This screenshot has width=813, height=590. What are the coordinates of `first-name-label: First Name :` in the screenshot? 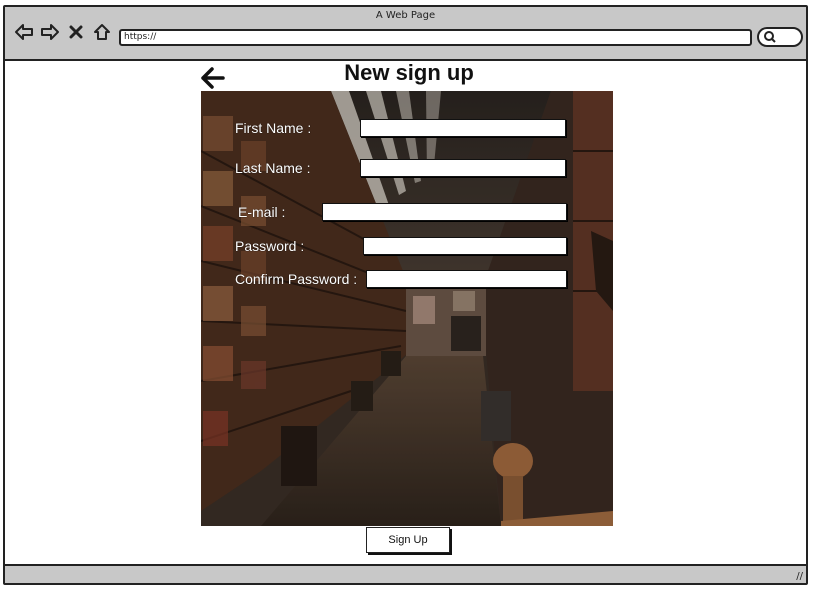 It's located at (273, 128).